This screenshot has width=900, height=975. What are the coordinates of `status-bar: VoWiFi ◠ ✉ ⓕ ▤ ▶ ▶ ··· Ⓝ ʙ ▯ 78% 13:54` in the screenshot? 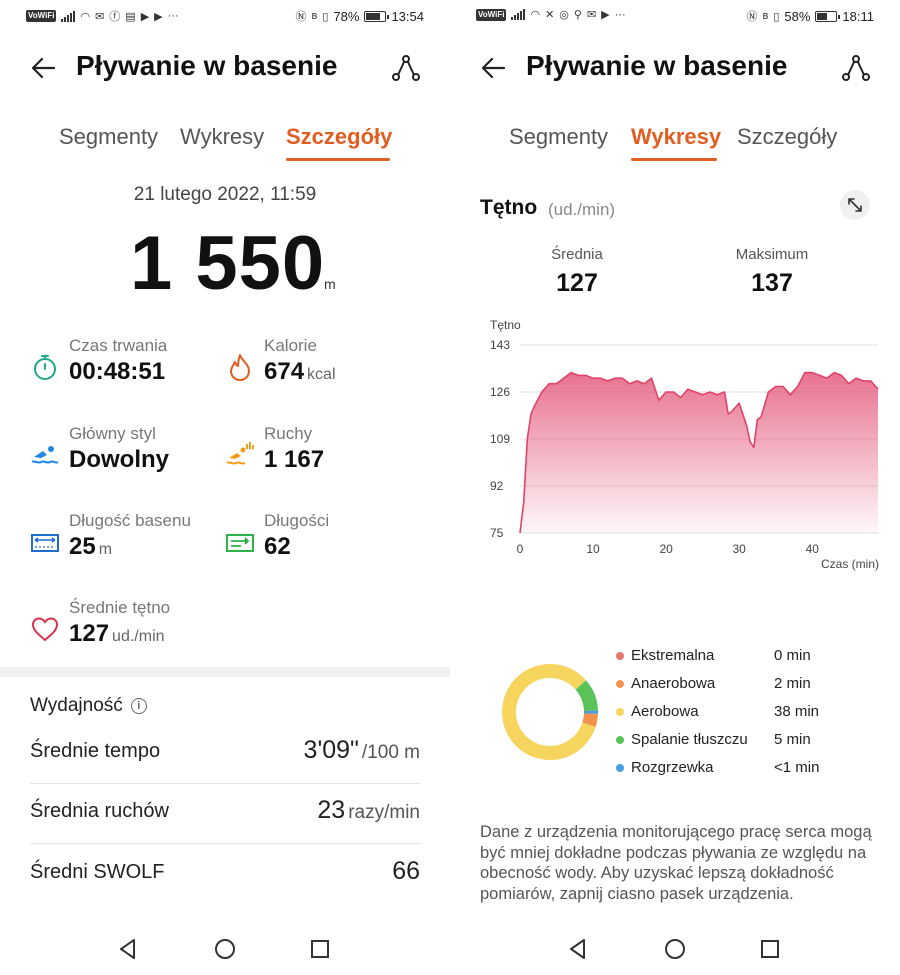 It's located at (225, 16).